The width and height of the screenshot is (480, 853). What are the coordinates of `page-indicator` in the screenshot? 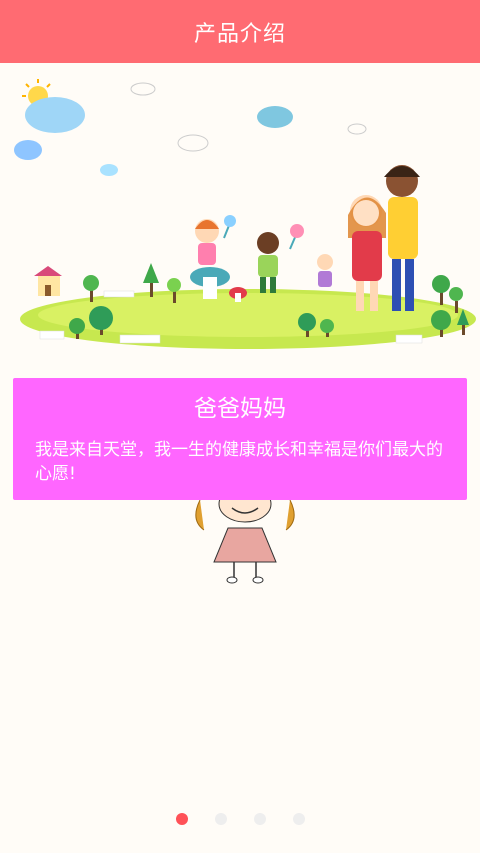 It's located at (240, 820).